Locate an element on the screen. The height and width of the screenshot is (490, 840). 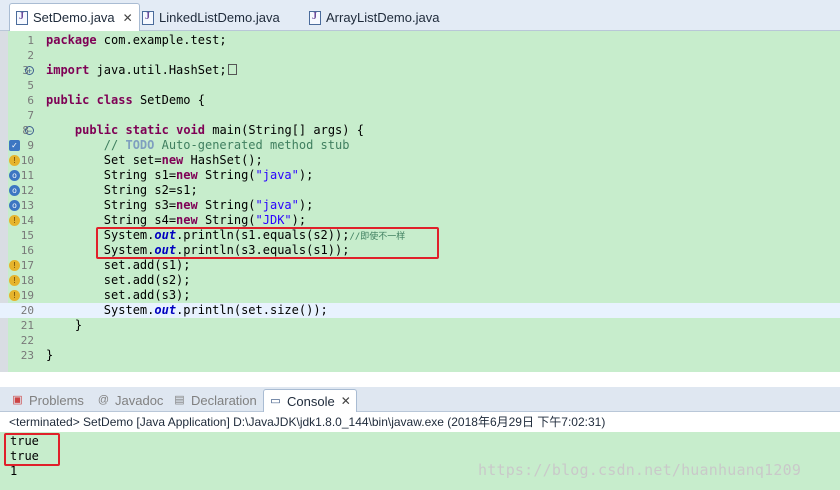
line-number: 9 is located at coordinates (30, 145).